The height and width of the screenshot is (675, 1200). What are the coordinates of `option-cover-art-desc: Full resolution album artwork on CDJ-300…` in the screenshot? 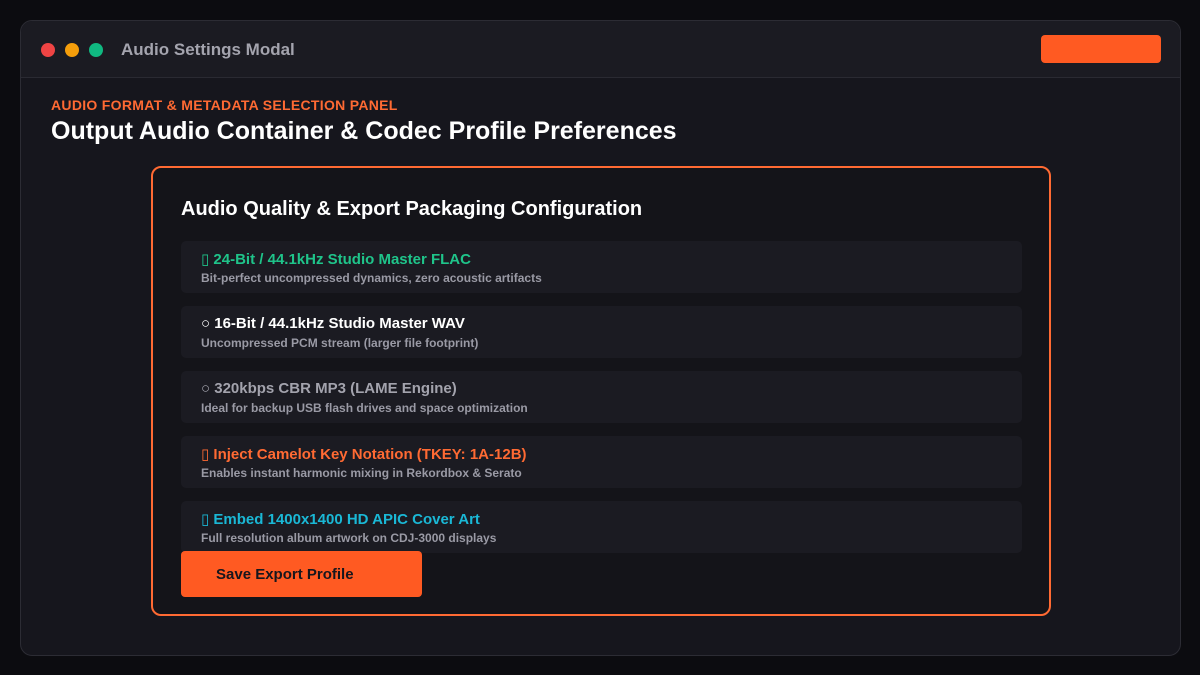 It's located at (349, 538).